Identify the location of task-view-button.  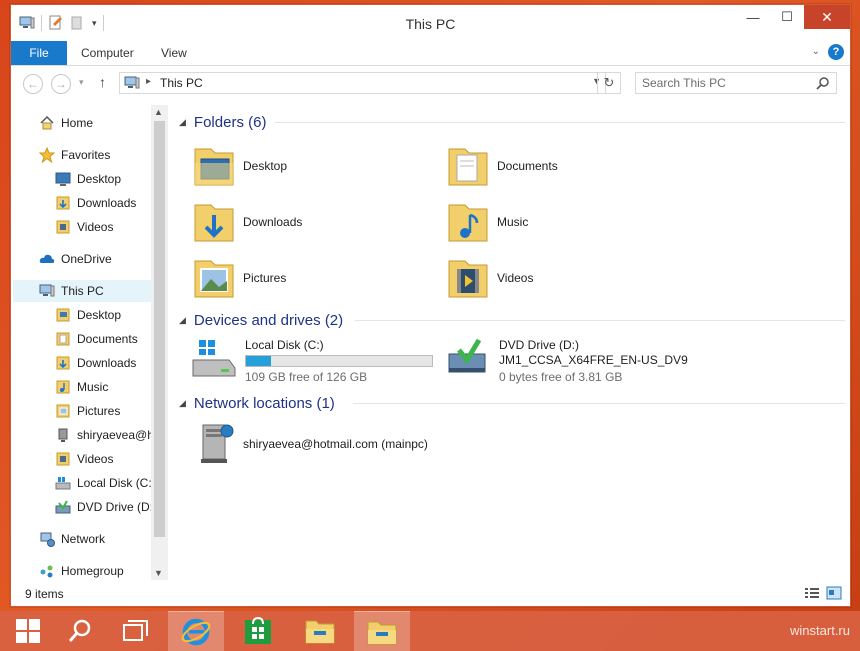
(136, 631).